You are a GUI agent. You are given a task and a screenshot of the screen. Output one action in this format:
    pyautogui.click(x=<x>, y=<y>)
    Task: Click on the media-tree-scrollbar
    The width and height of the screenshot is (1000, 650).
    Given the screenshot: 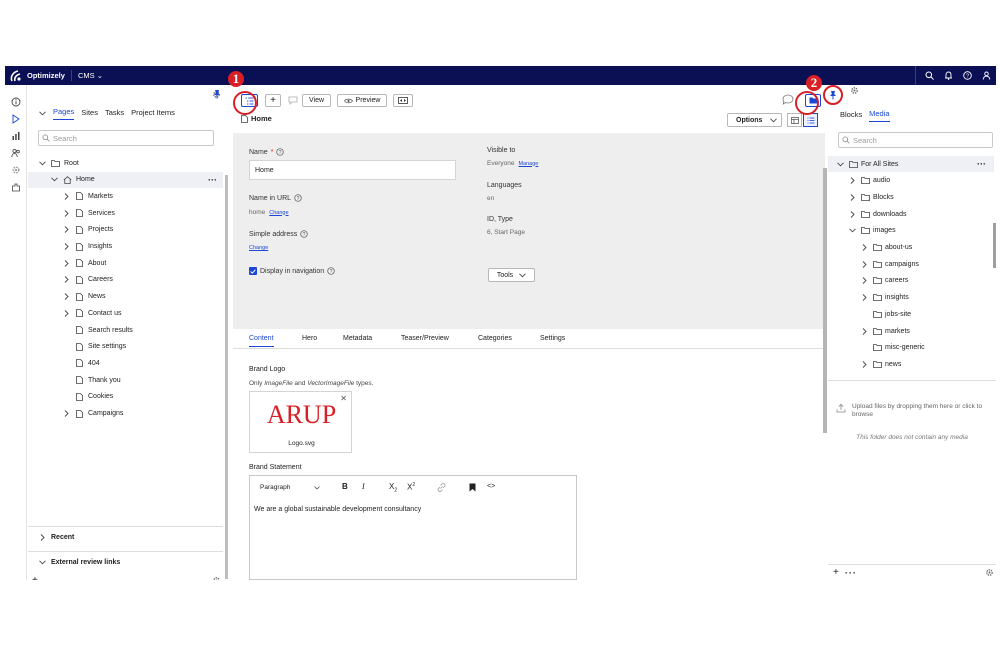 What is the action you would take?
    pyautogui.click(x=994, y=245)
    